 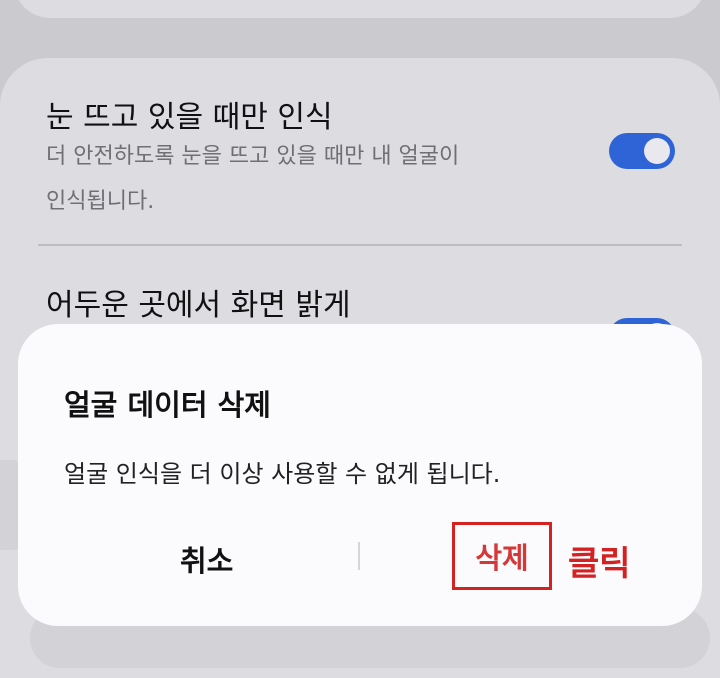 I want to click on click-annotation: 클릭, so click(x=599, y=564).